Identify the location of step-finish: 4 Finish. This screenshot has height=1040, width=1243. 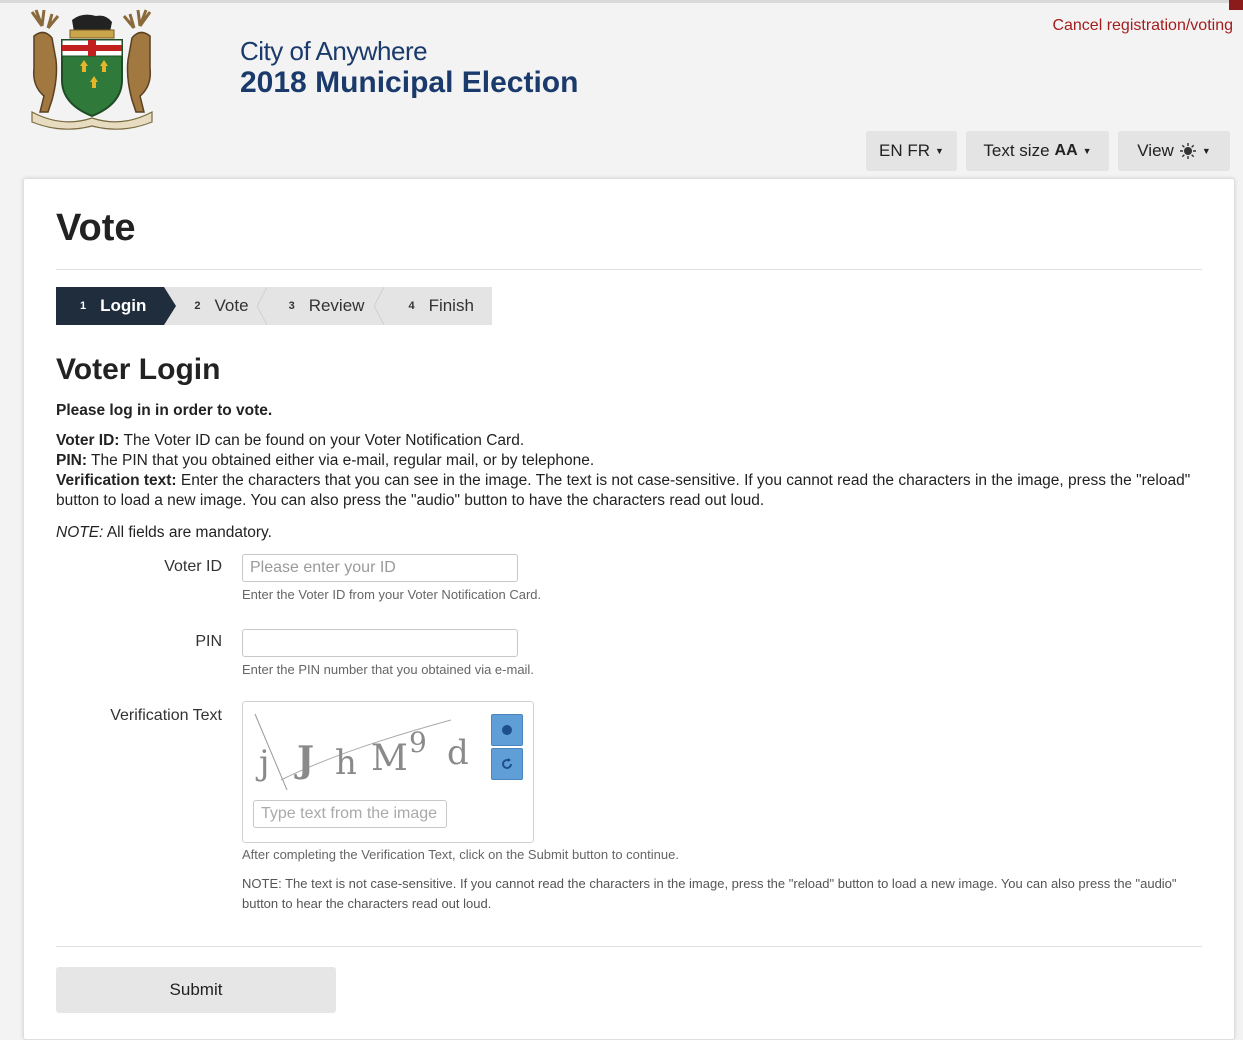
(437, 306).